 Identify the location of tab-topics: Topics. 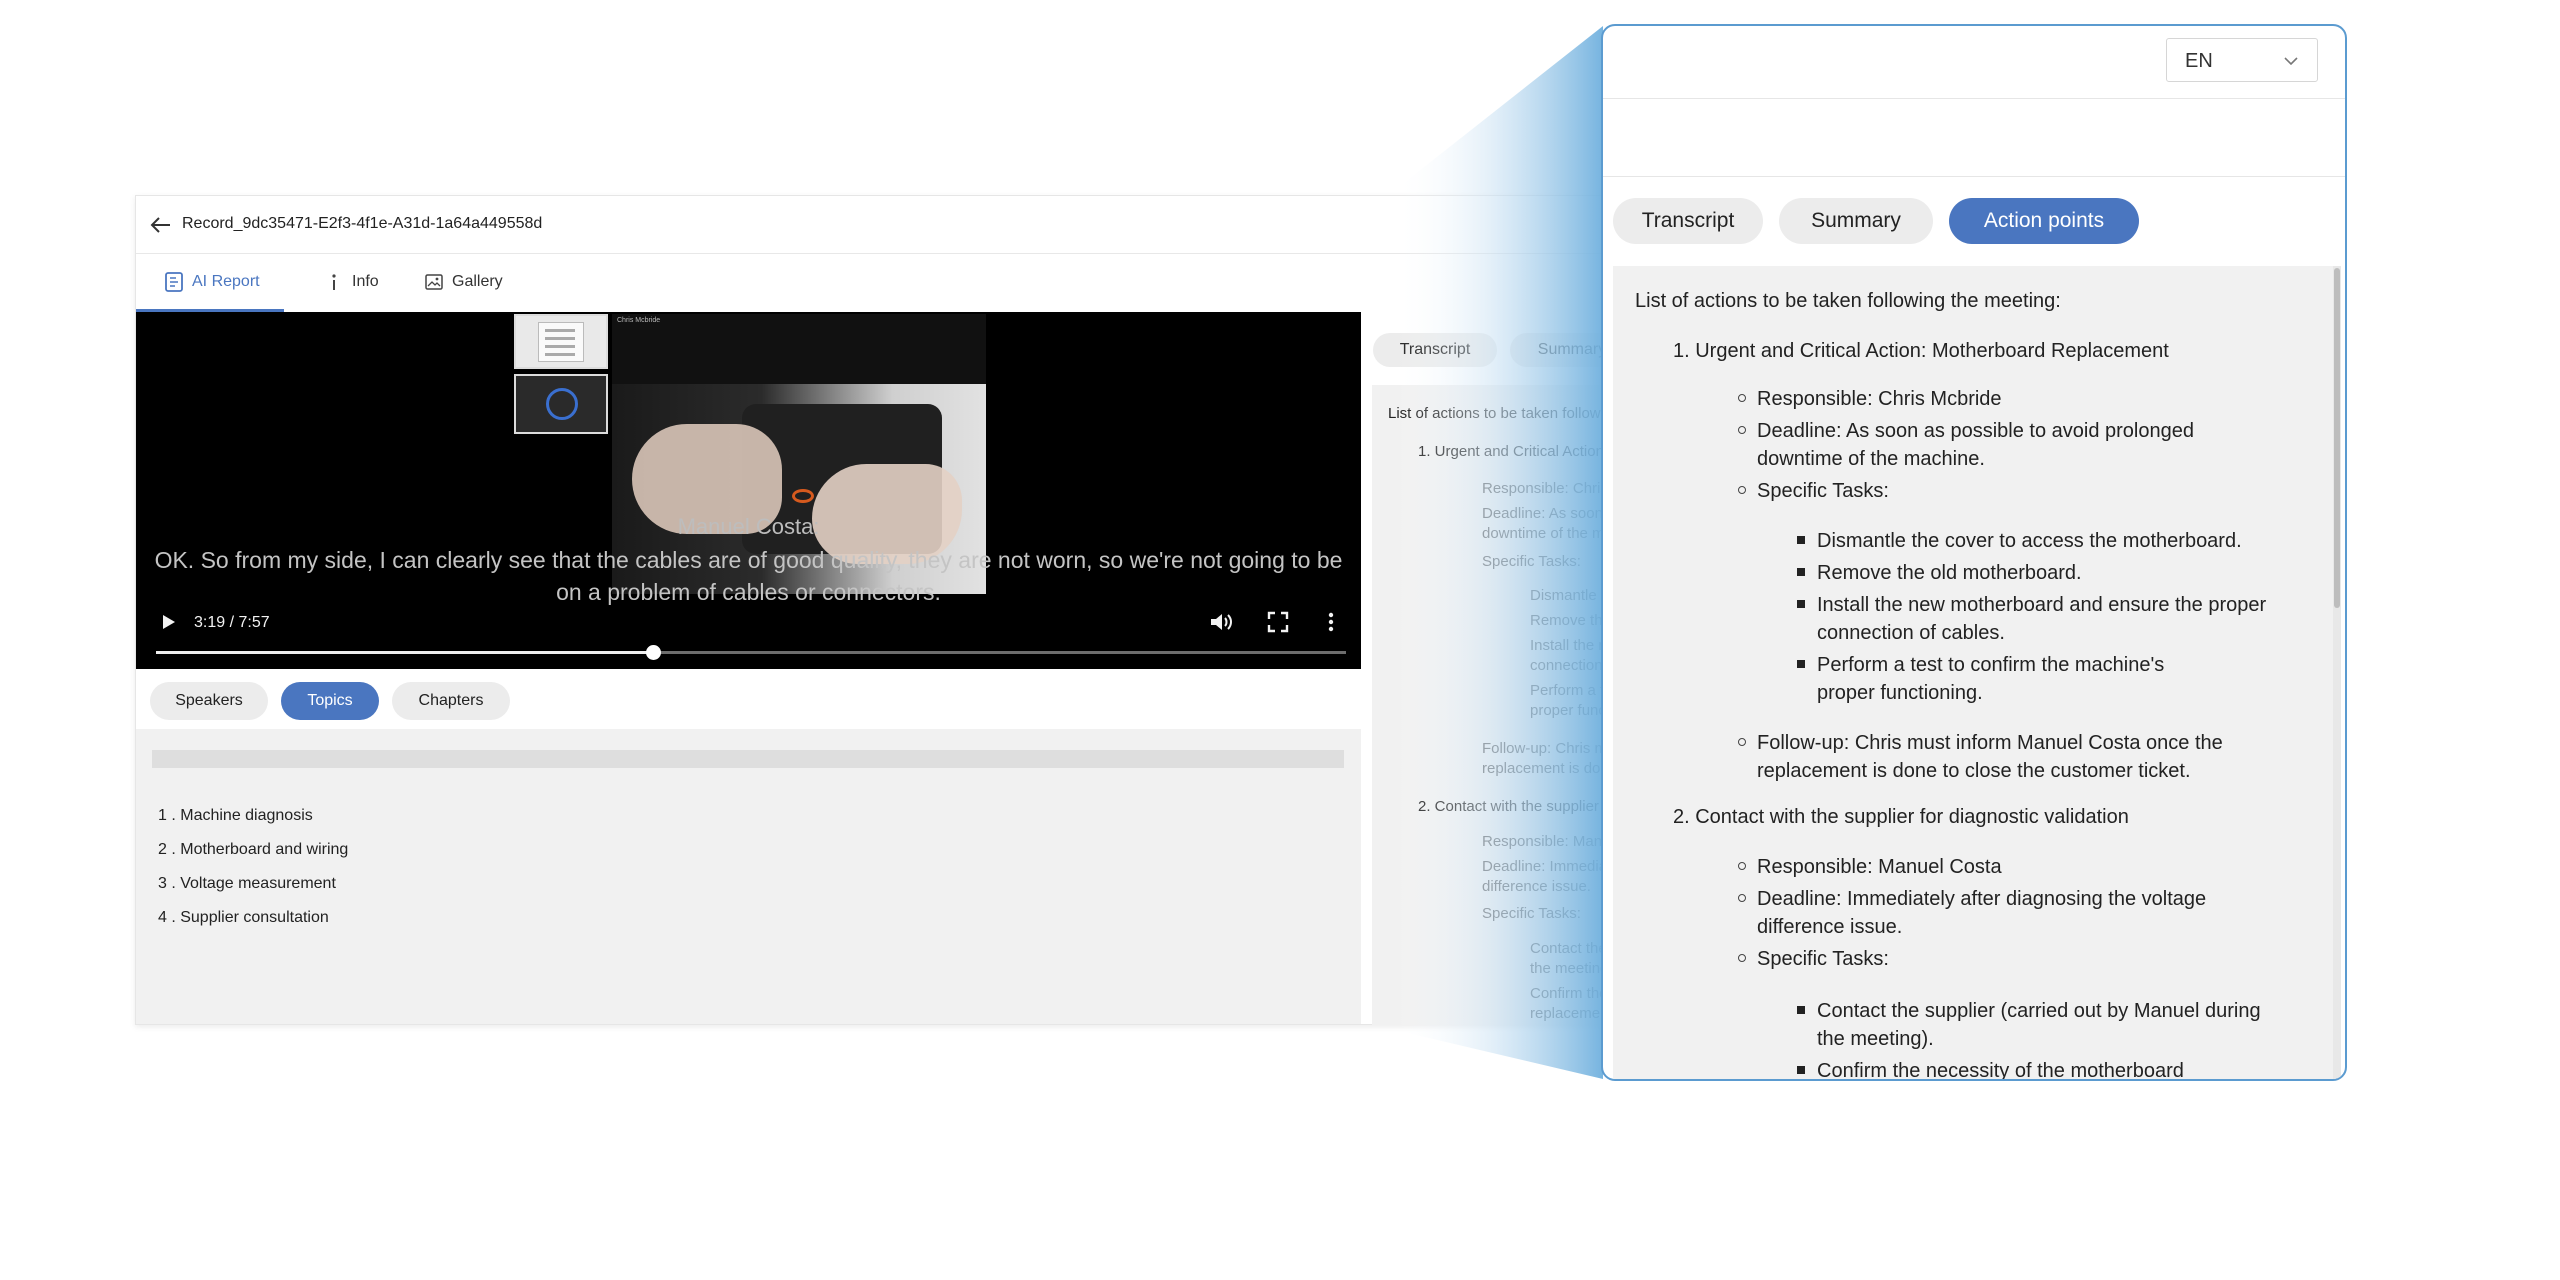
(330, 701).